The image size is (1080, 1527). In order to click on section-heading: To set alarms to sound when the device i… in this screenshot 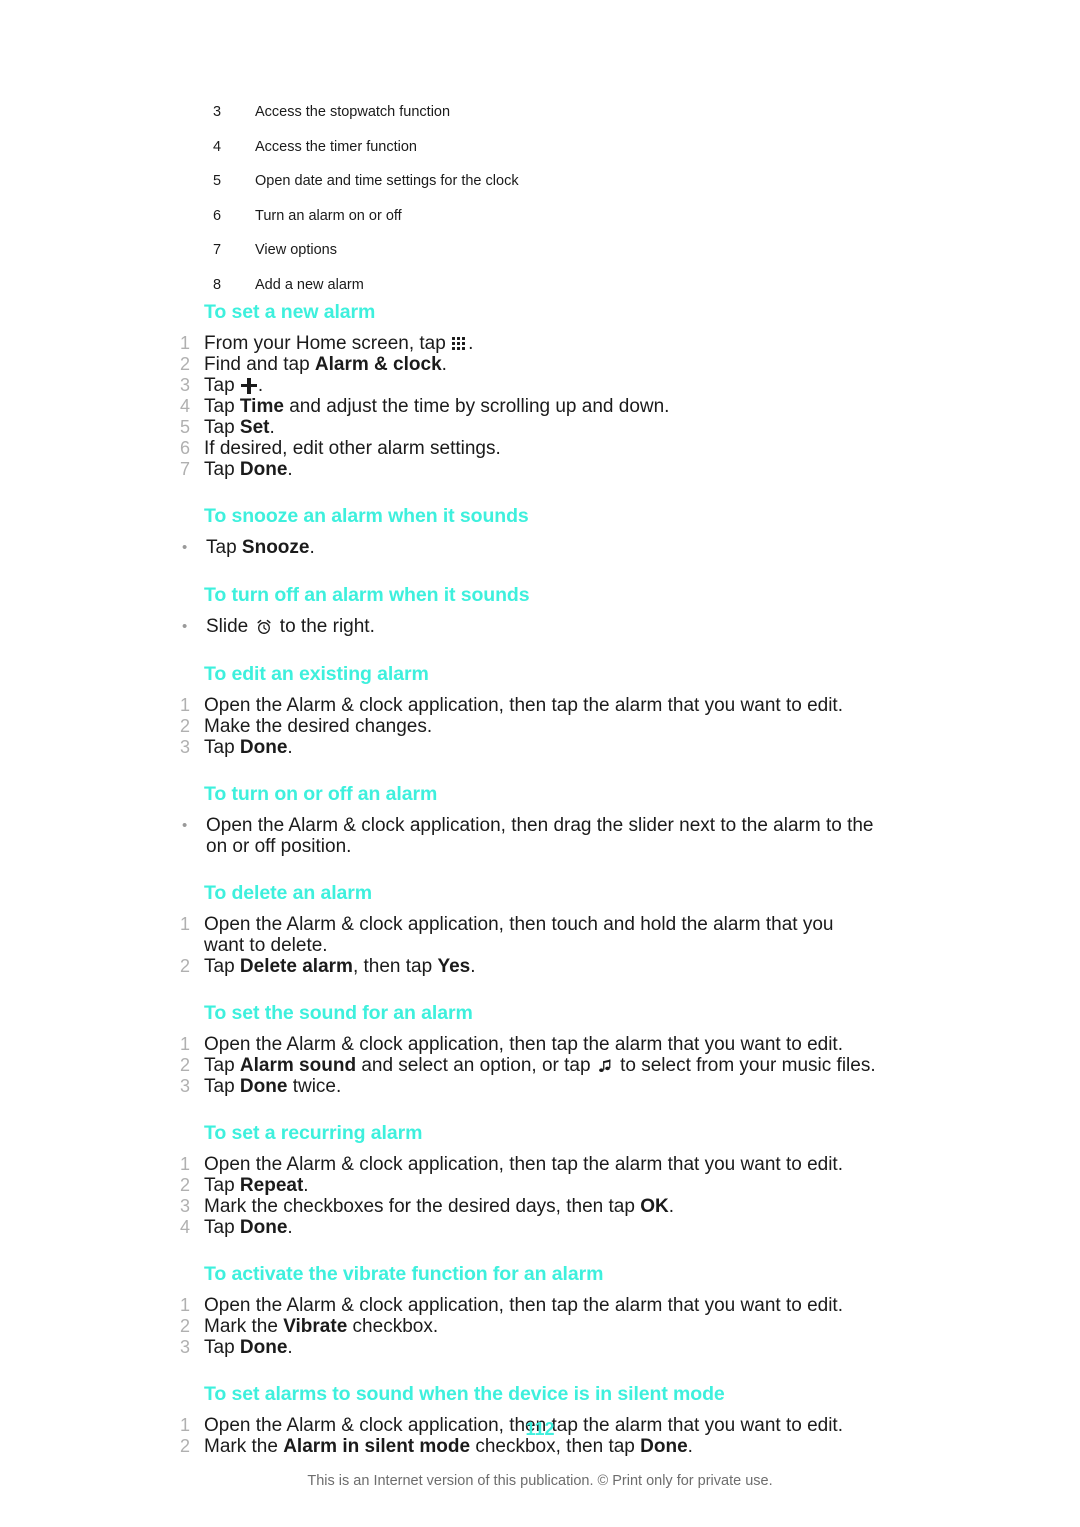, I will do `click(464, 1394)`.